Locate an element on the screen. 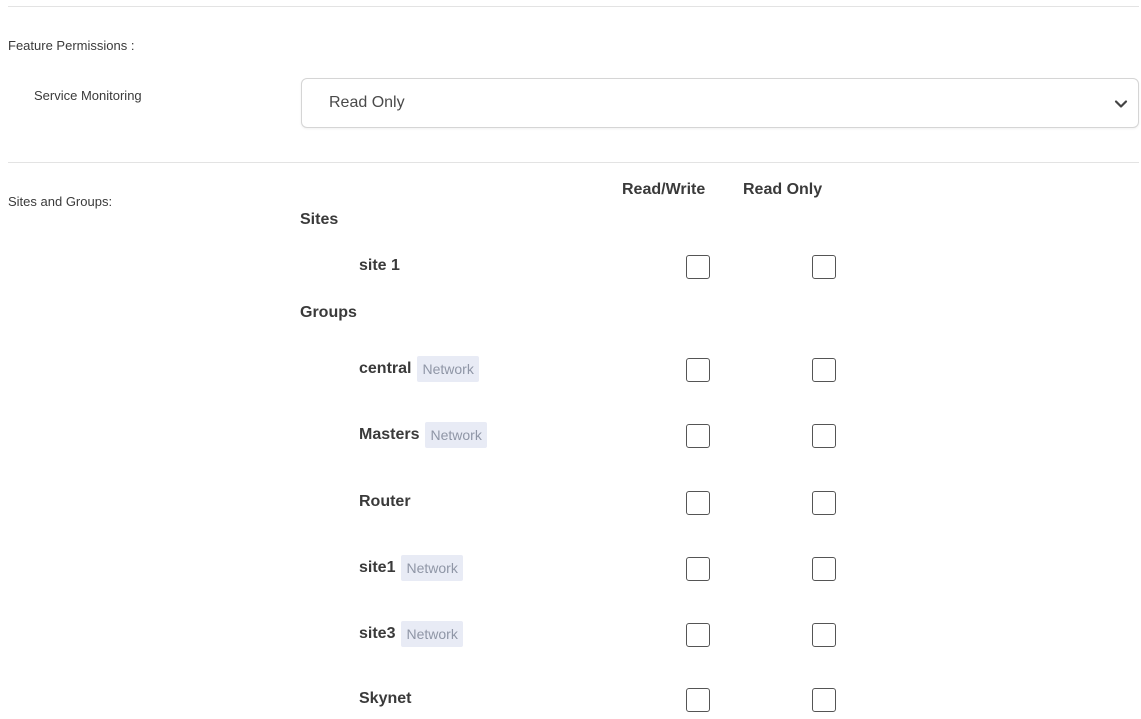 This screenshot has height=719, width=1141. group-name: Masters is located at coordinates (389, 434).